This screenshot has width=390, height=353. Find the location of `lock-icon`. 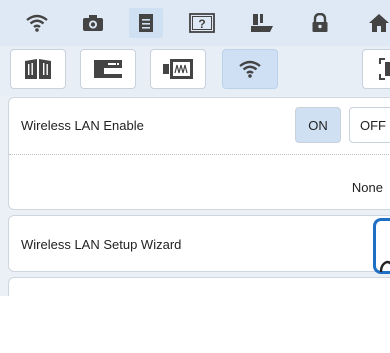

lock-icon is located at coordinates (320, 22).